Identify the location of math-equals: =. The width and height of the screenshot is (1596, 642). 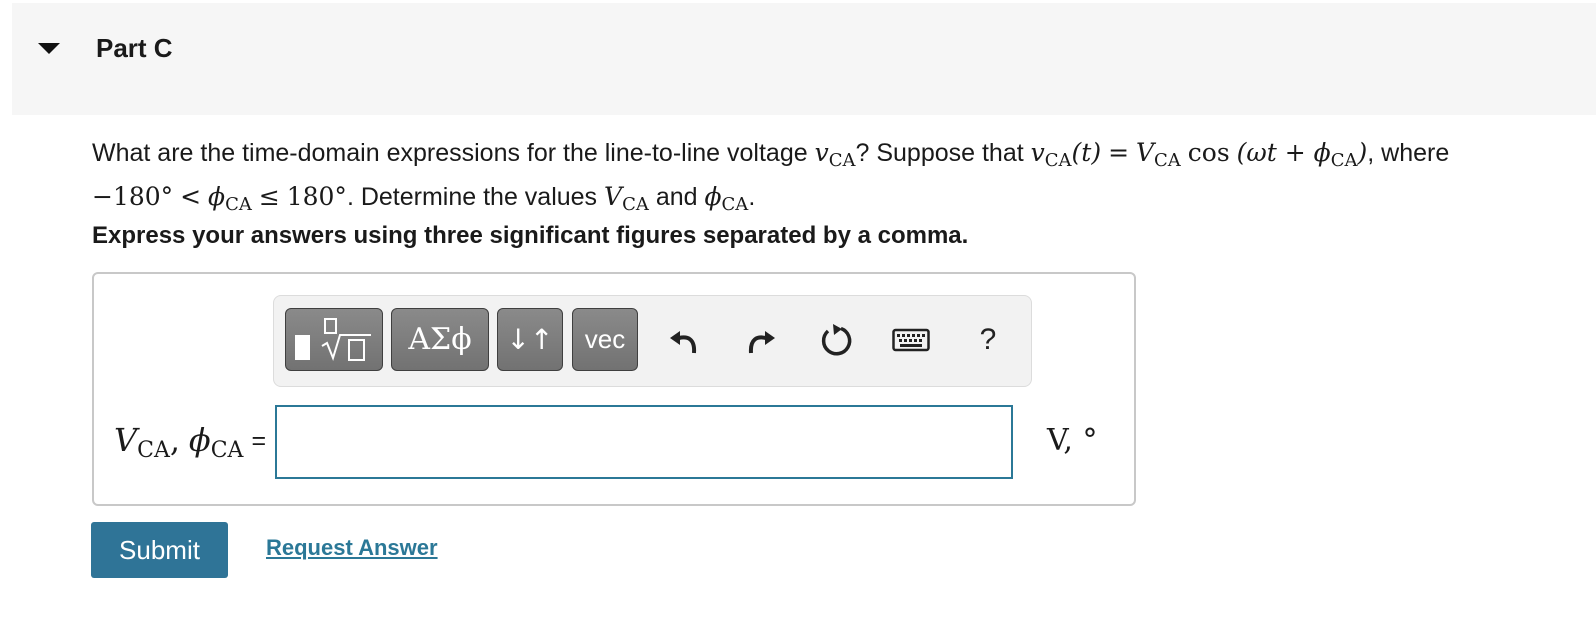
(1119, 152).